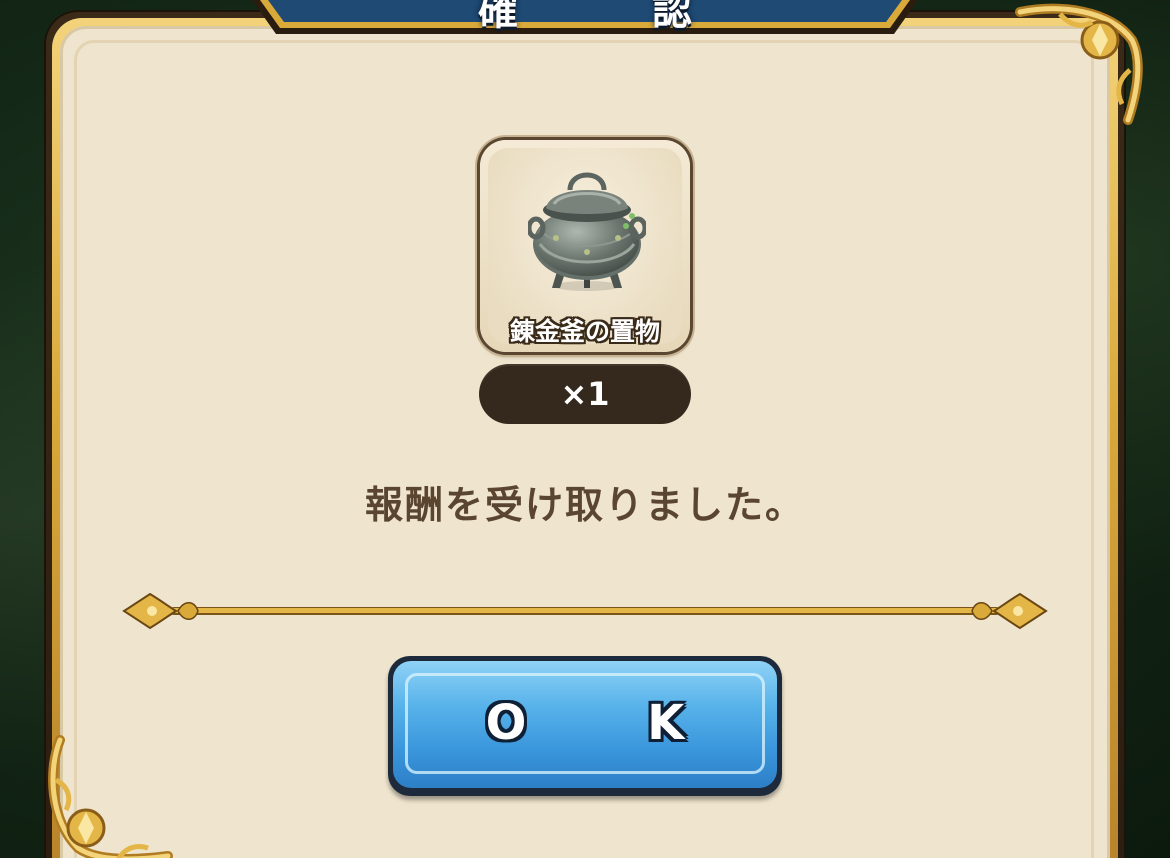 The height and width of the screenshot is (858, 1170). I want to click on ok-button-face: O K, so click(585, 724).